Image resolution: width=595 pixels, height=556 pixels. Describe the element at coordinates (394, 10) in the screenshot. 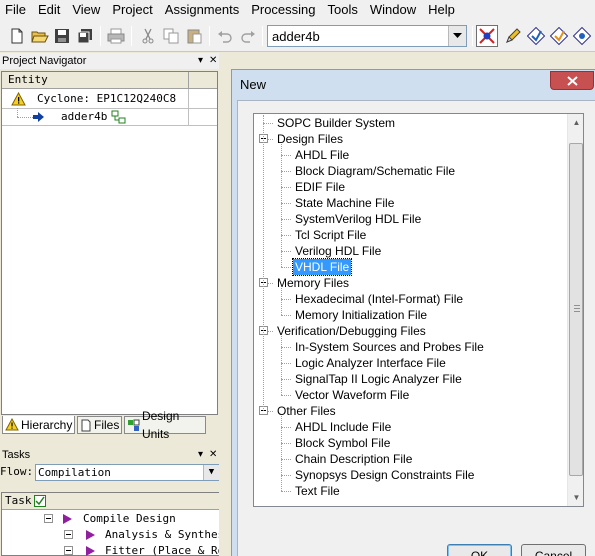

I see `menu-window: Window` at that location.